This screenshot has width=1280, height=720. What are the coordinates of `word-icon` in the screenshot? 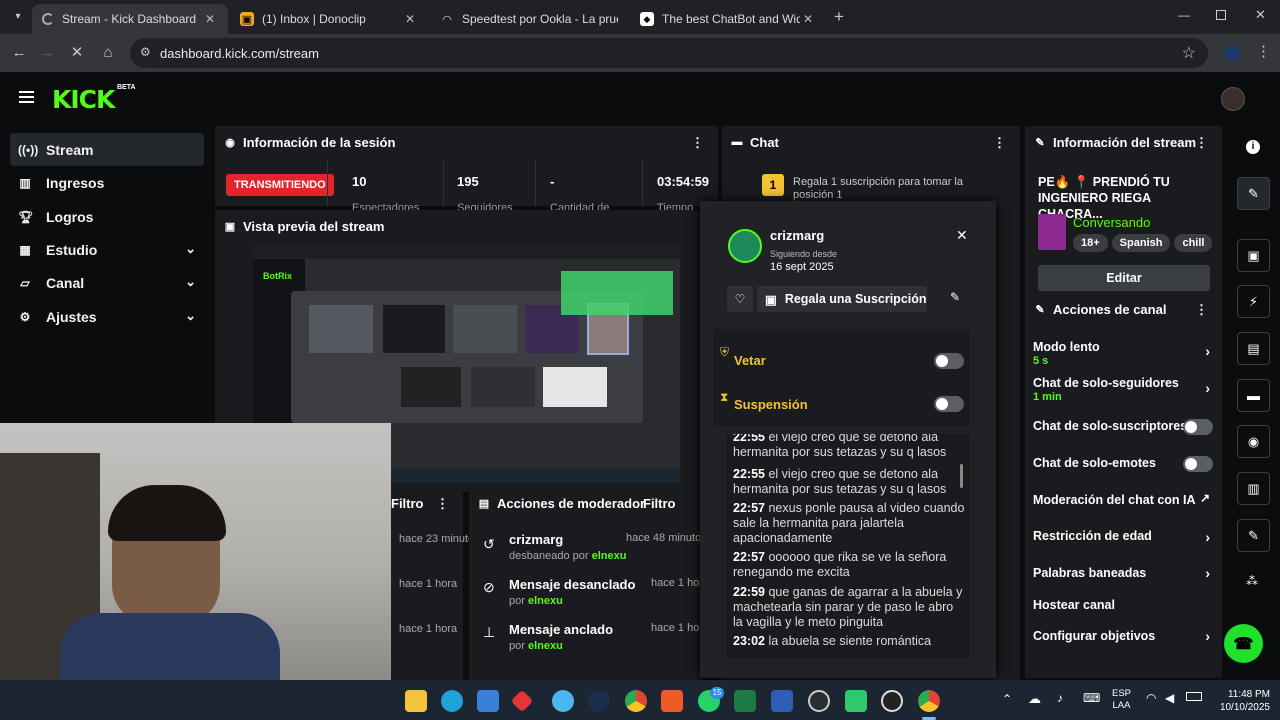 It's located at (782, 701).